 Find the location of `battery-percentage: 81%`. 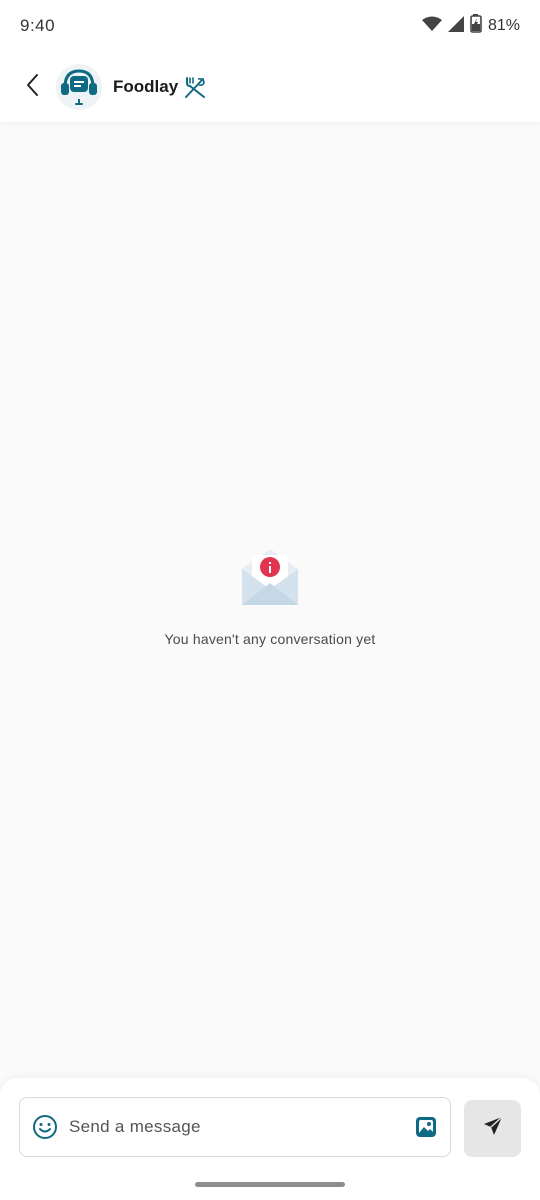

battery-percentage: 81% is located at coordinates (503, 25).